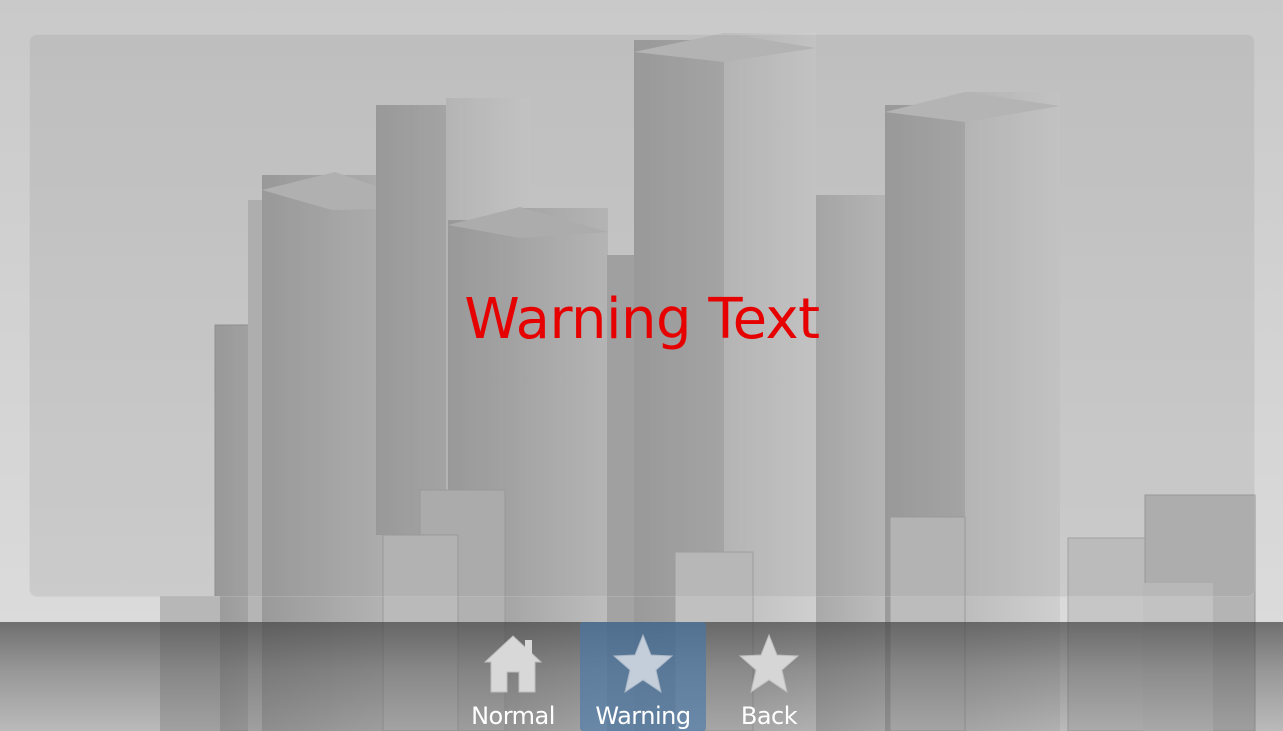 The height and width of the screenshot is (731, 1283). I want to click on warning-message: Warning Text, so click(642, 319).